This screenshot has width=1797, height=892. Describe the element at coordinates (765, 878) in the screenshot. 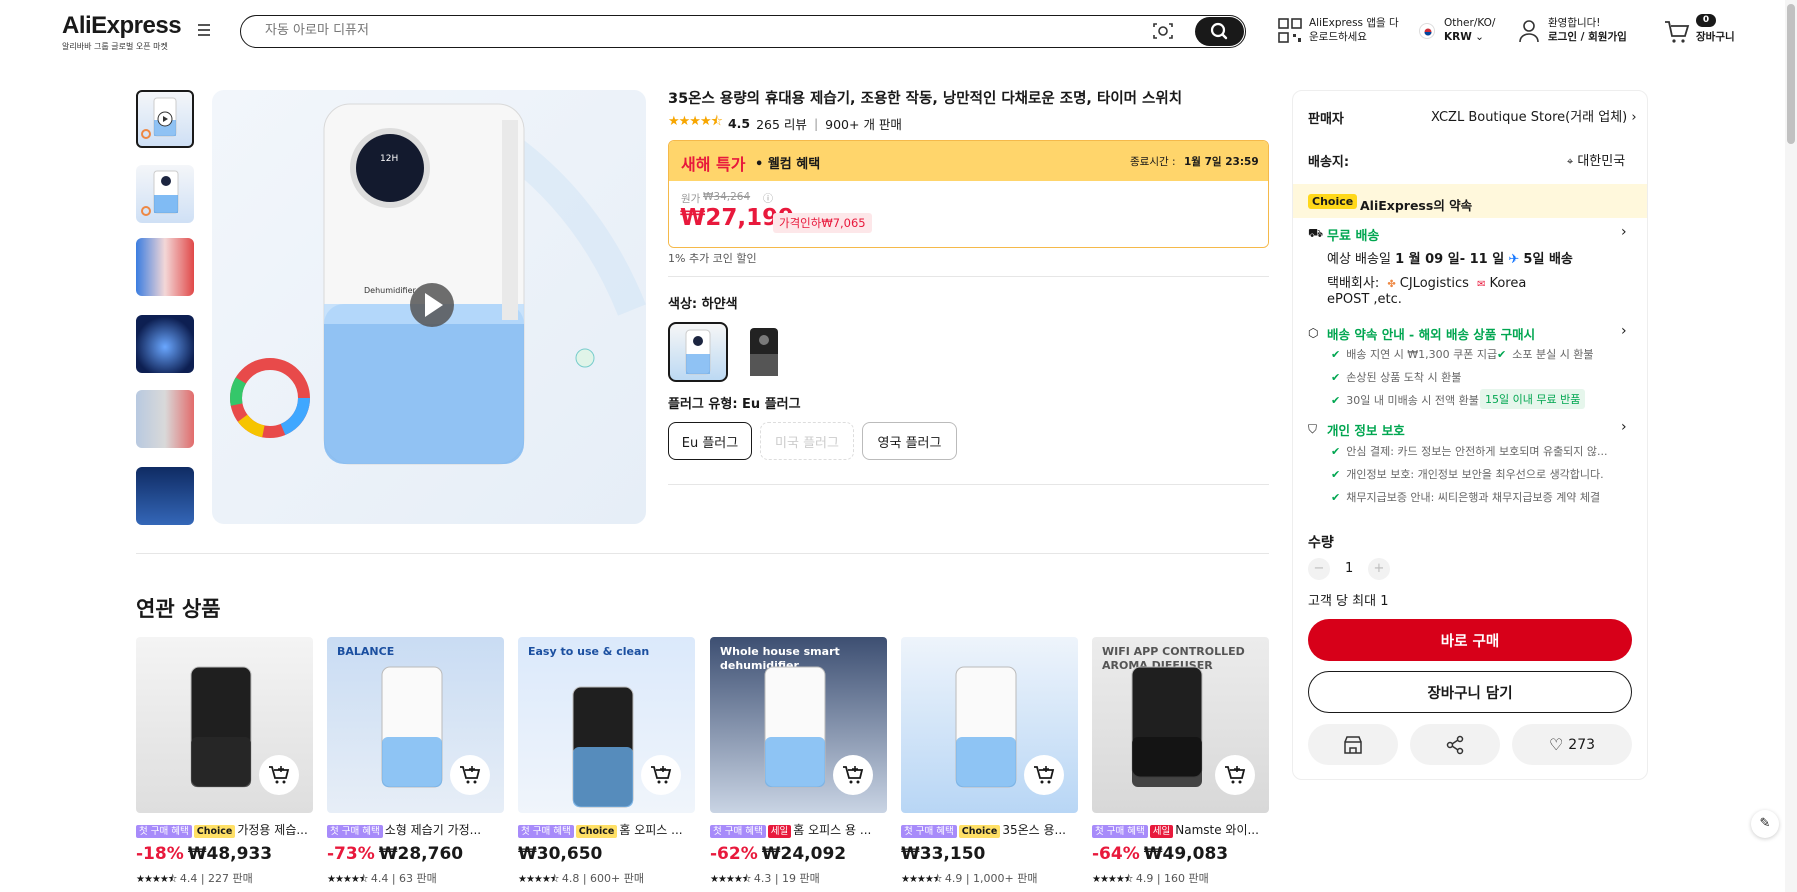

I see `product-rating-row: ★★★★⯪ 4.3 | 19 판매` at that location.